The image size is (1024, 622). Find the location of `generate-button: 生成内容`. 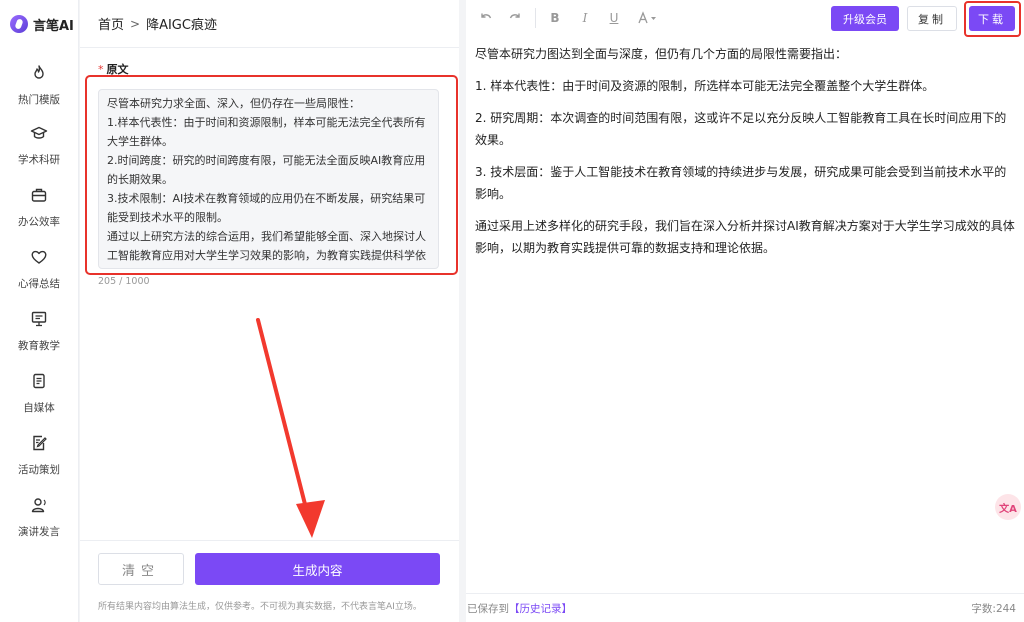

generate-button: 生成内容 is located at coordinates (317, 569).